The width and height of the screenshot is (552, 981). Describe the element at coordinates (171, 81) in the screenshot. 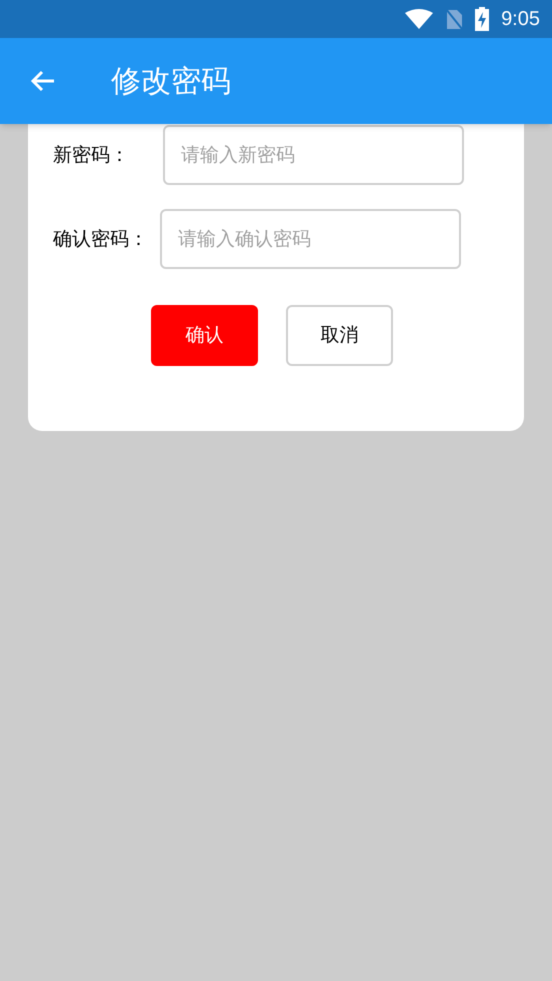

I see `page-title: 修改密码` at that location.